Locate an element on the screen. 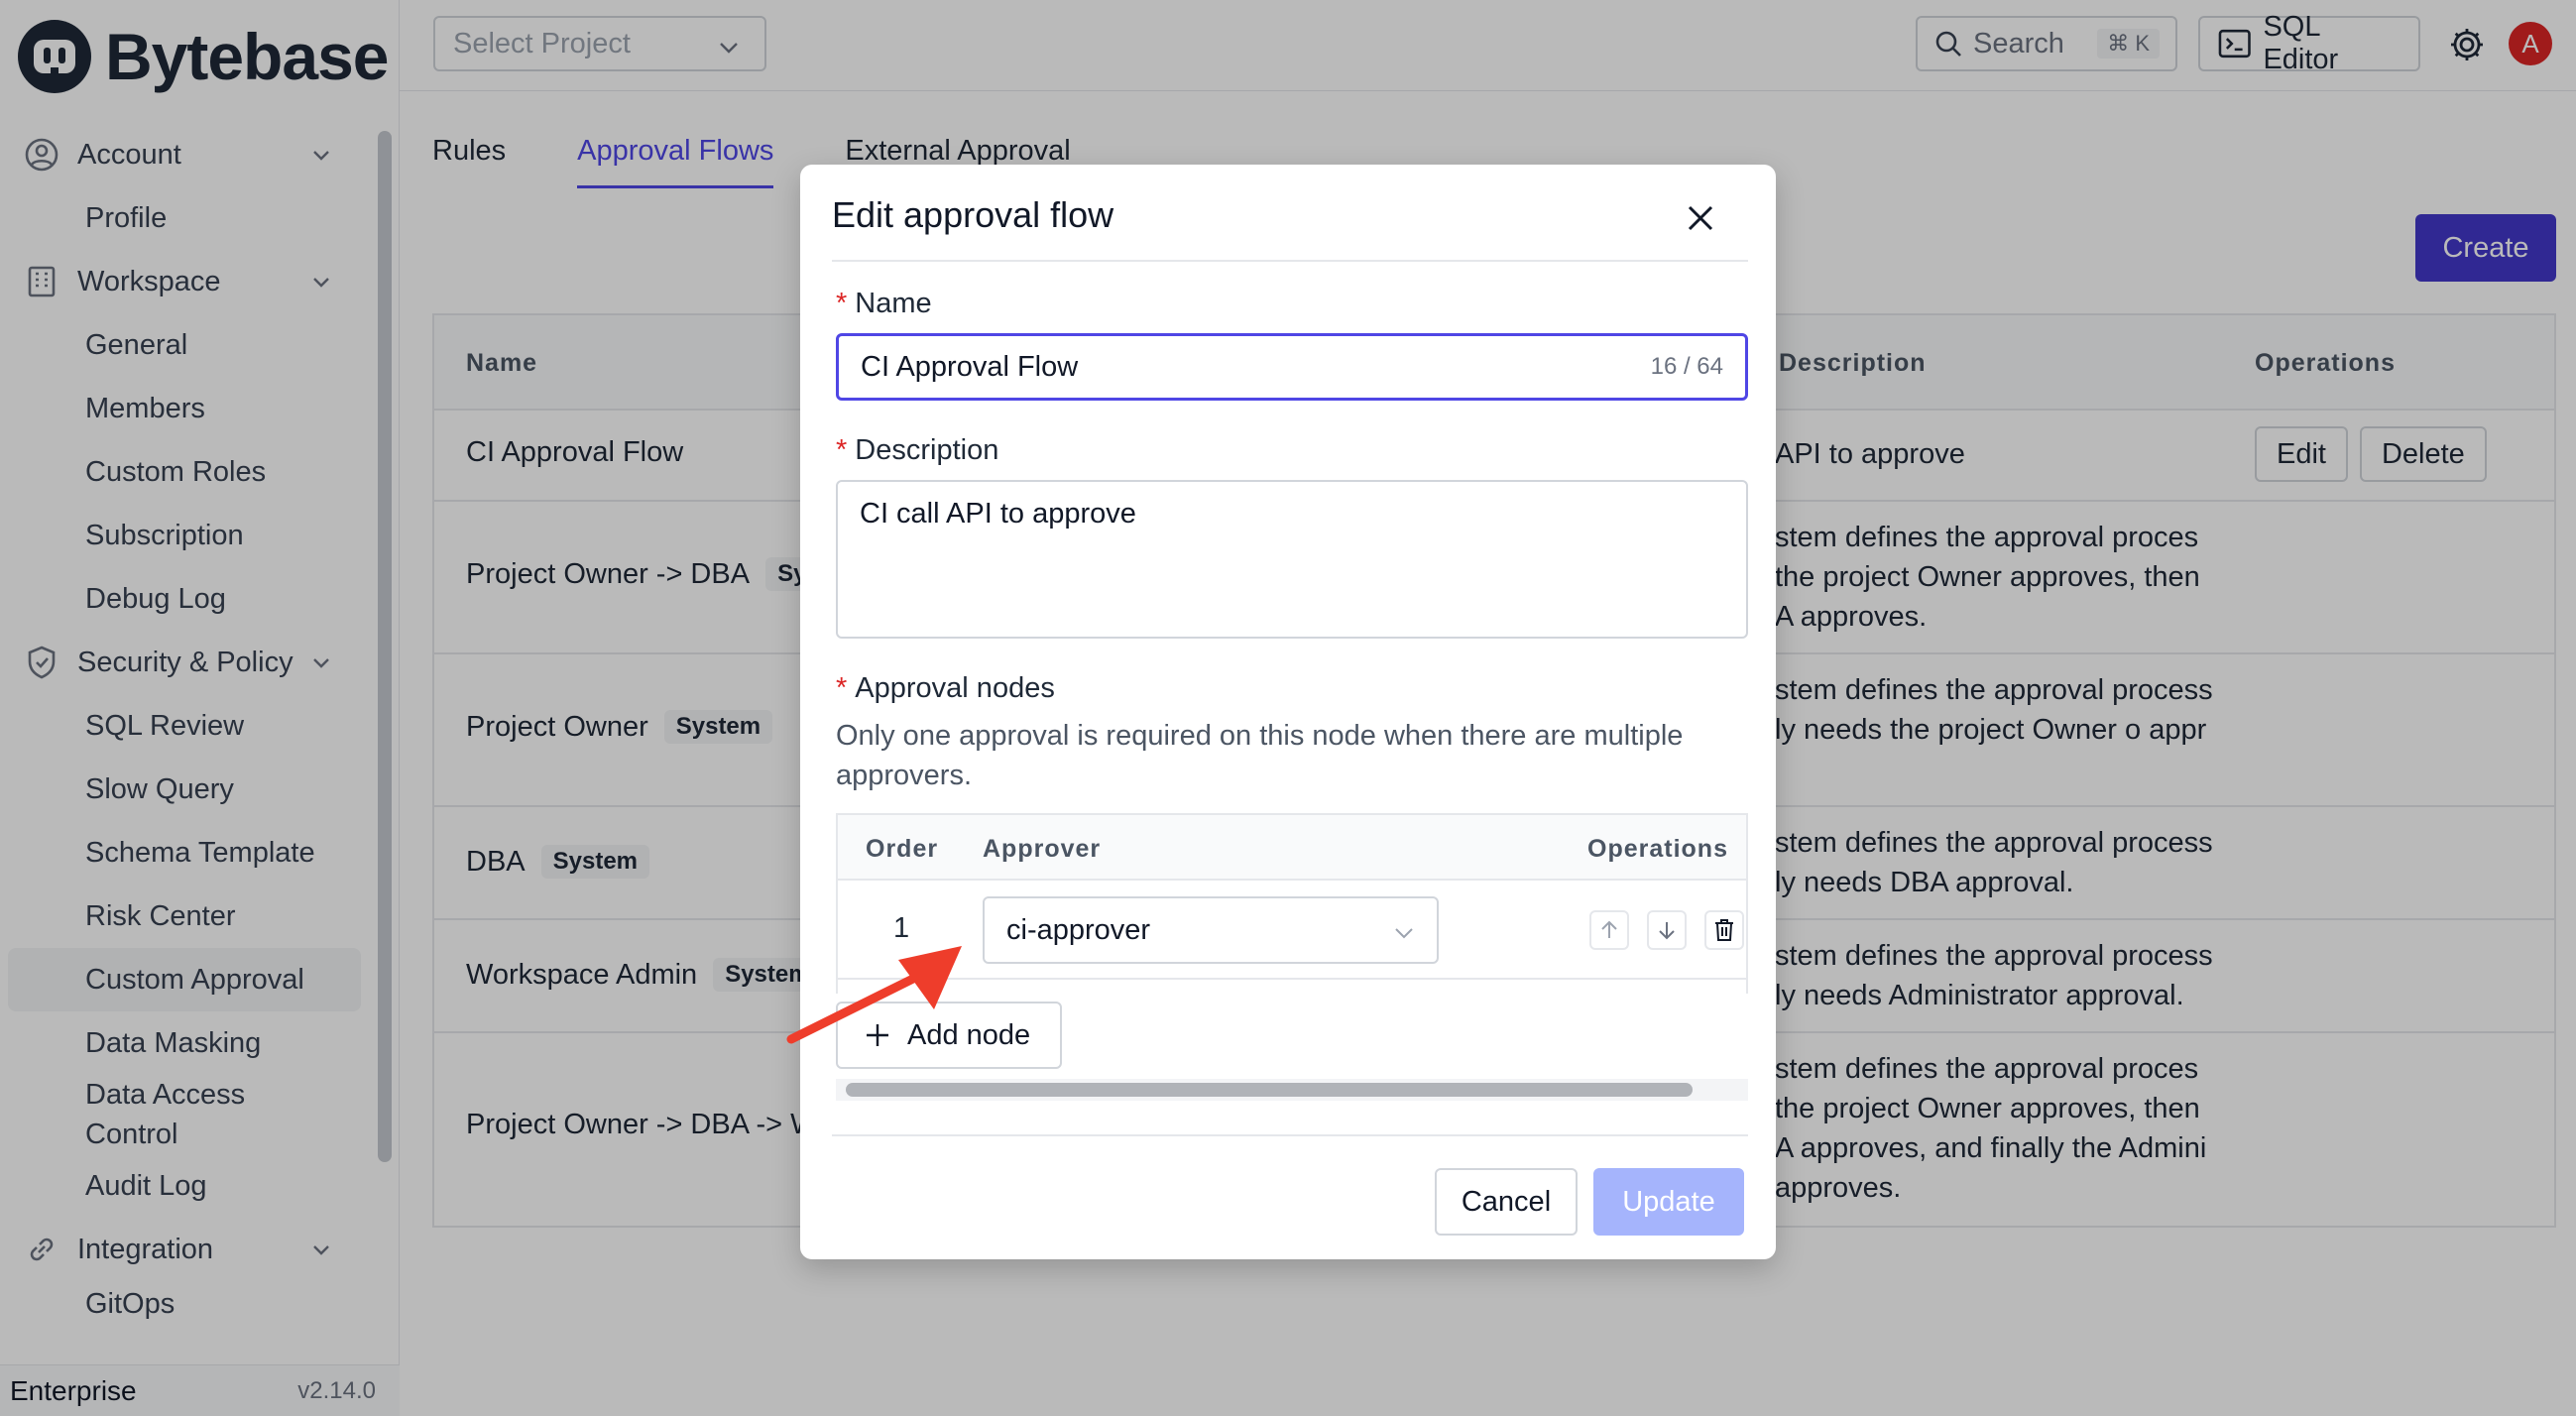  annotation-arrow-icon is located at coordinates (874, 995).